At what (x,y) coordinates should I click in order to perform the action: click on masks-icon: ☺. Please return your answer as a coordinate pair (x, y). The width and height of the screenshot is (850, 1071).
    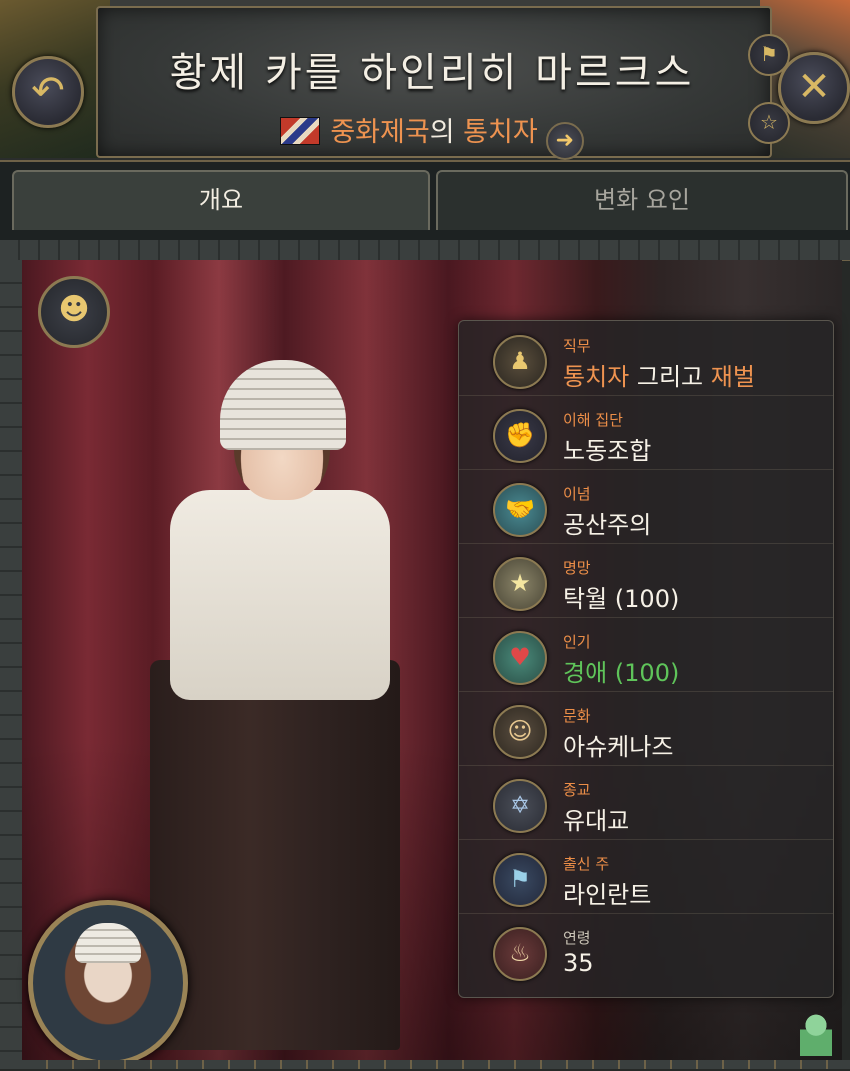
    Looking at the image, I should click on (520, 732).